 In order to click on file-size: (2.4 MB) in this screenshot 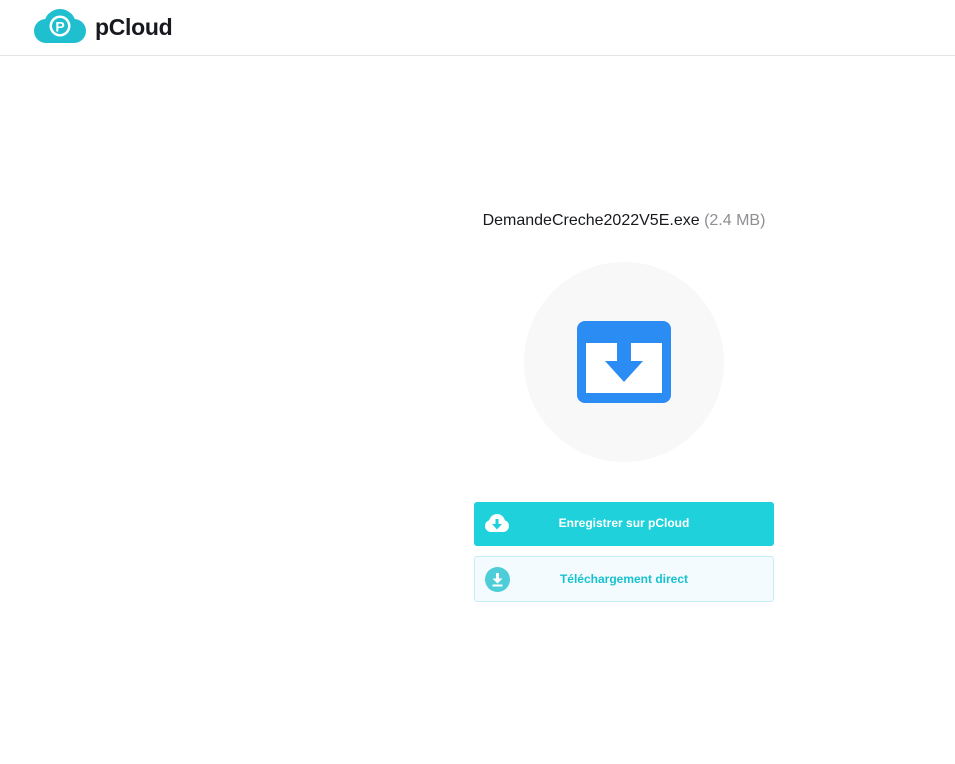, I will do `click(735, 220)`.